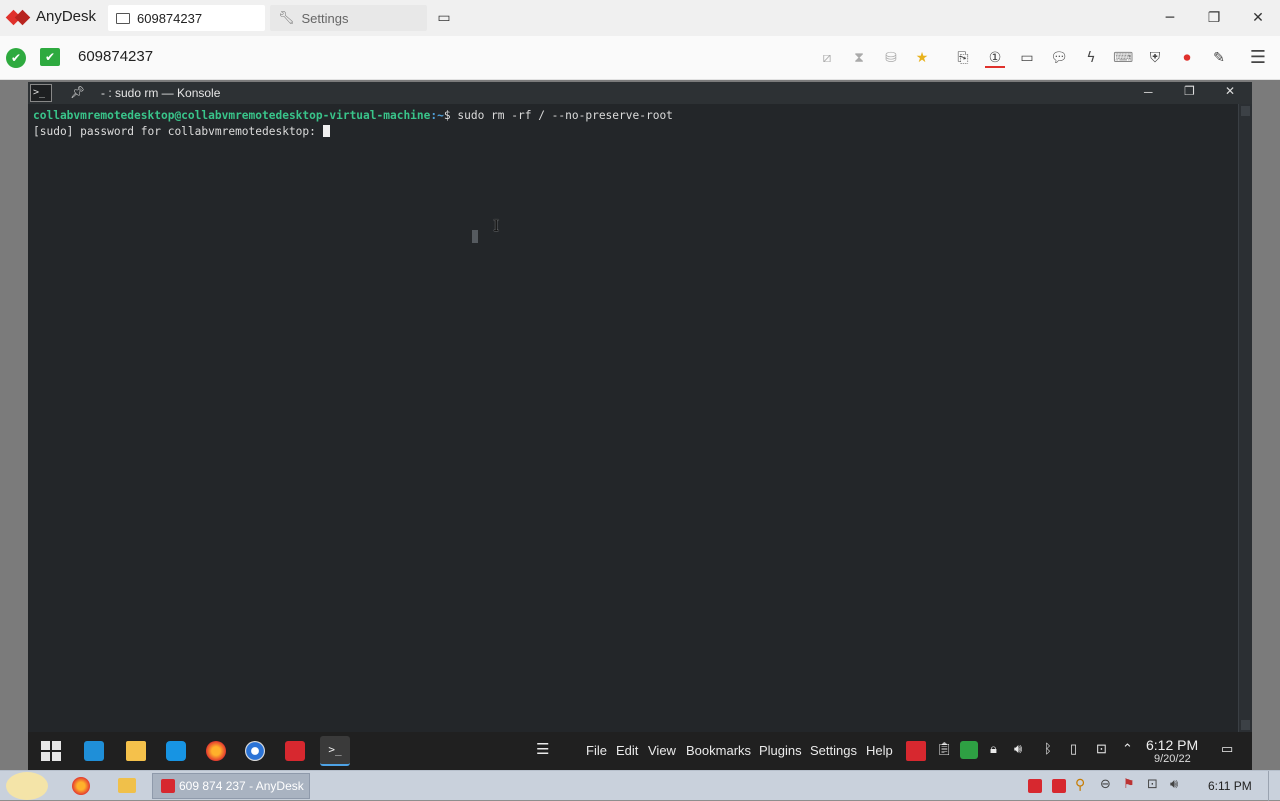  I want to click on pin-icon: 📌︎, so click(77, 92).